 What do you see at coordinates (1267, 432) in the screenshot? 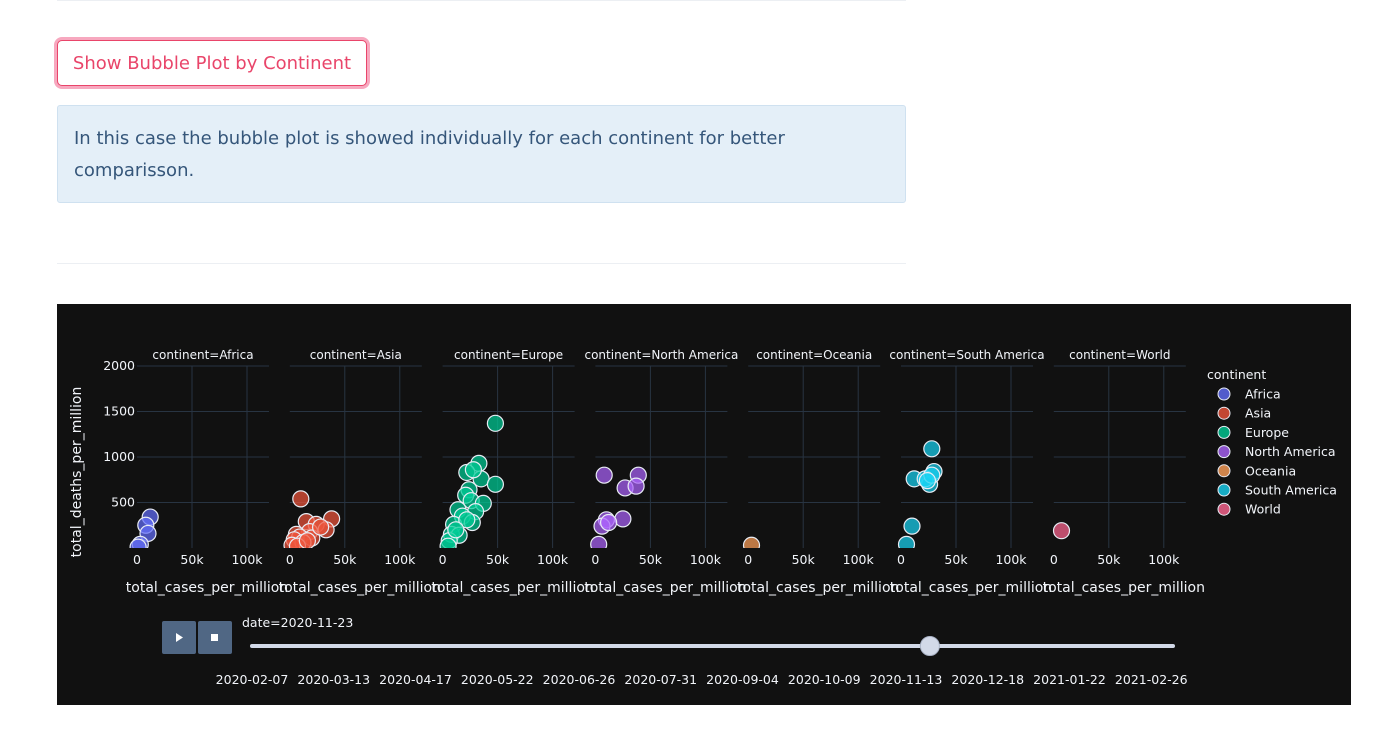
I see `legend-label: Europe` at bounding box center [1267, 432].